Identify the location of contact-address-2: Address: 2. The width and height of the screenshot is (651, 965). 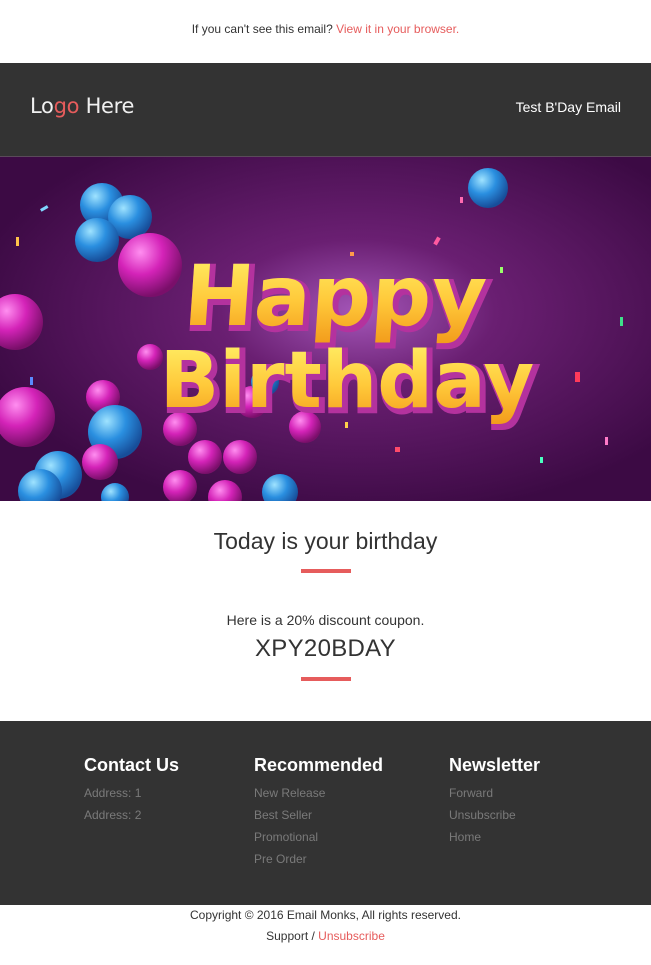
(113, 815).